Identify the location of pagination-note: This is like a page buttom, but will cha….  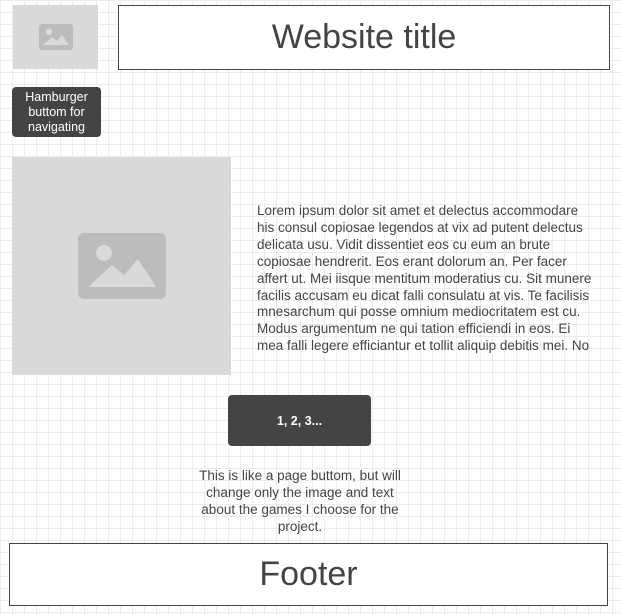
(300, 501).